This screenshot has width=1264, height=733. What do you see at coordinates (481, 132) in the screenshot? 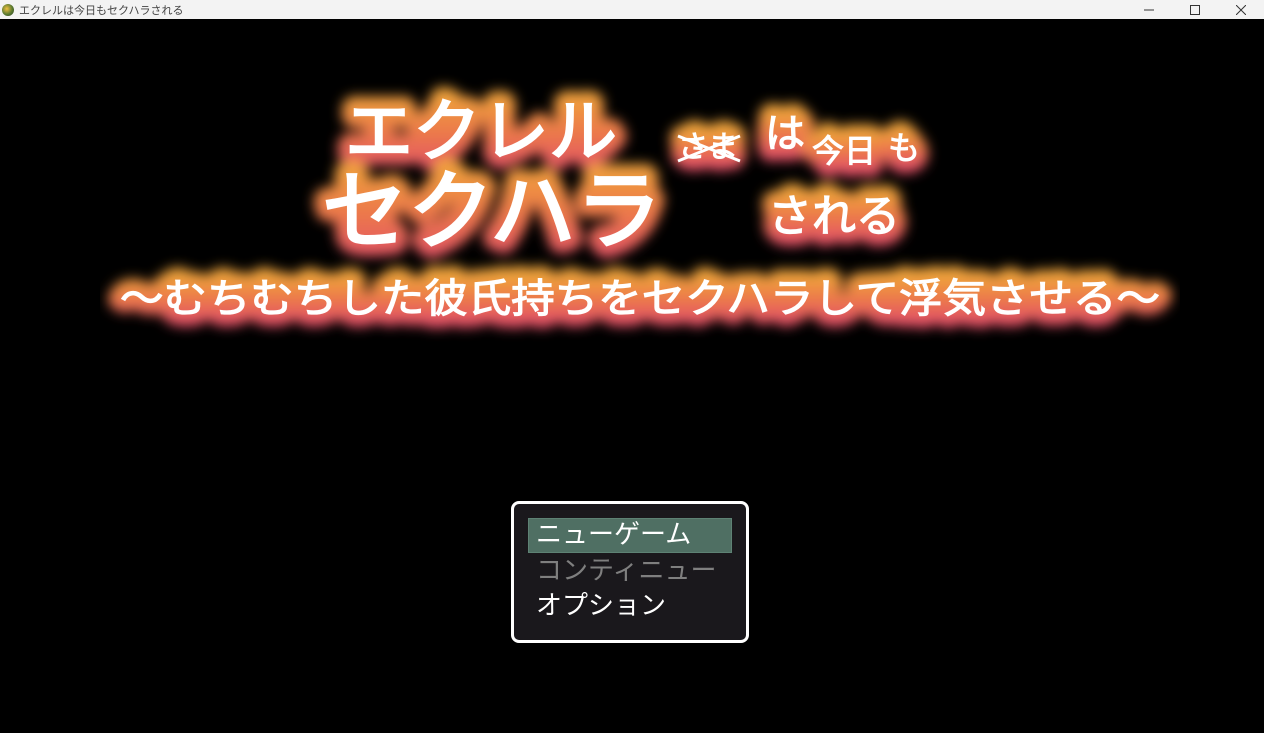
I see `logo-line1-main: エクレル` at bounding box center [481, 132].